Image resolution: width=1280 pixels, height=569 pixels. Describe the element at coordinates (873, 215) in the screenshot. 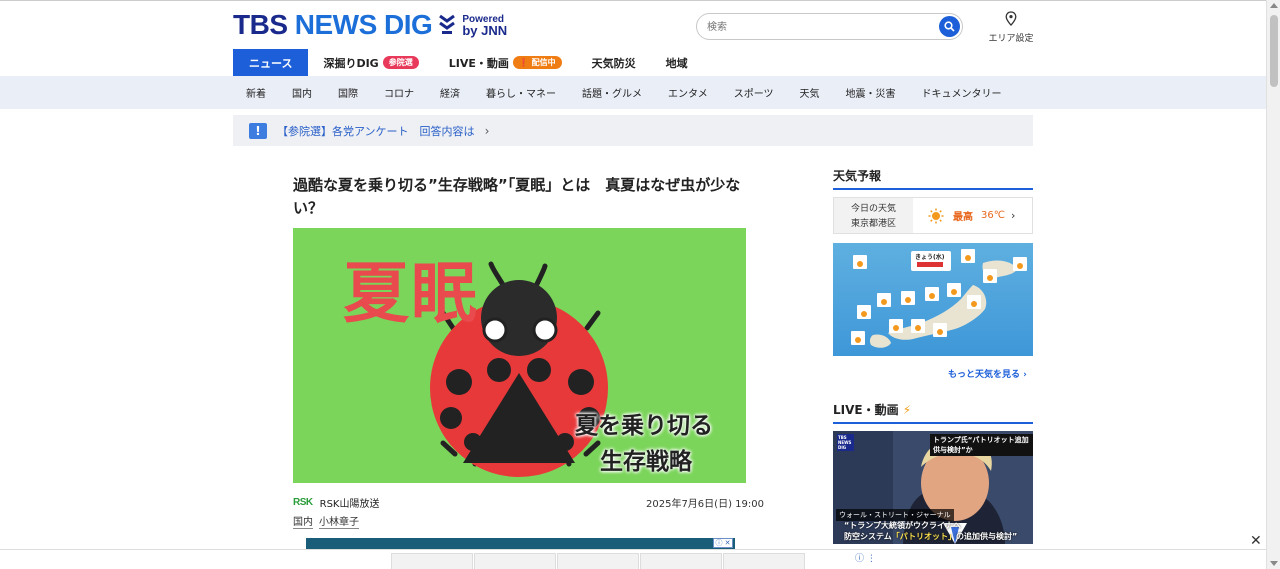

I see `weather-location-block: 今日の天気 東京都港区` at that location.